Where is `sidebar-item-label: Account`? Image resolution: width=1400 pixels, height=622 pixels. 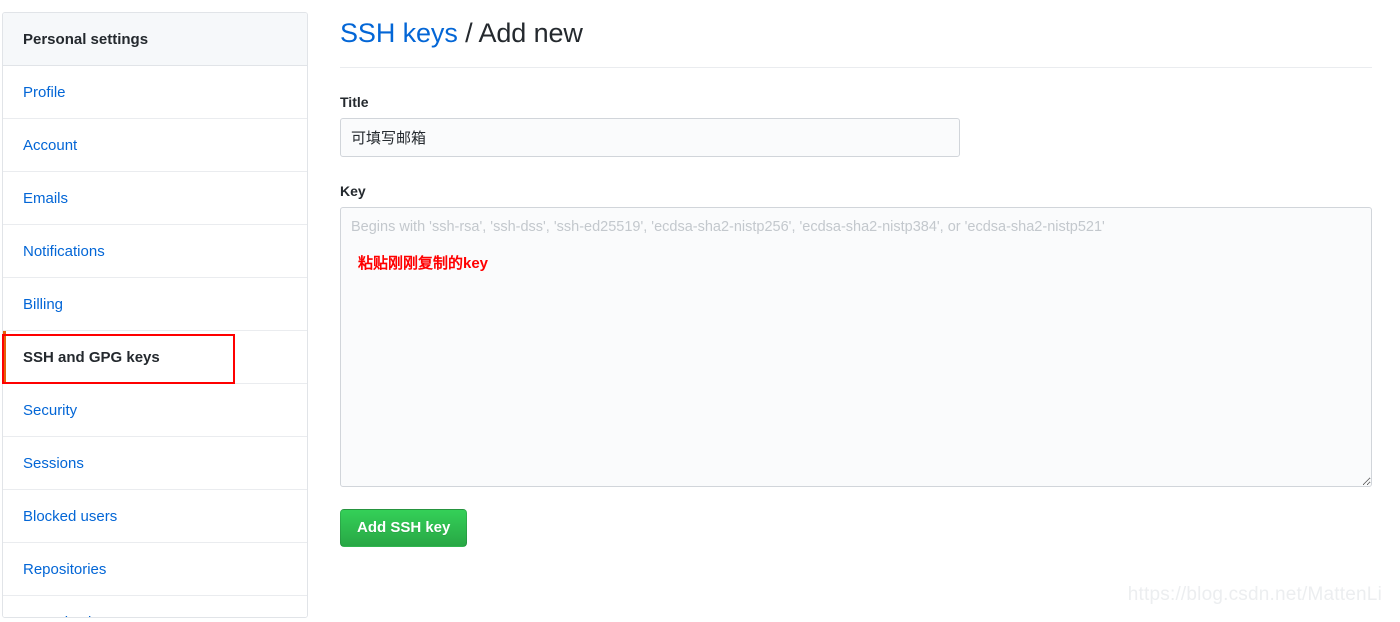 sidebar-item-label: Account is located at coordinates (50, 145).